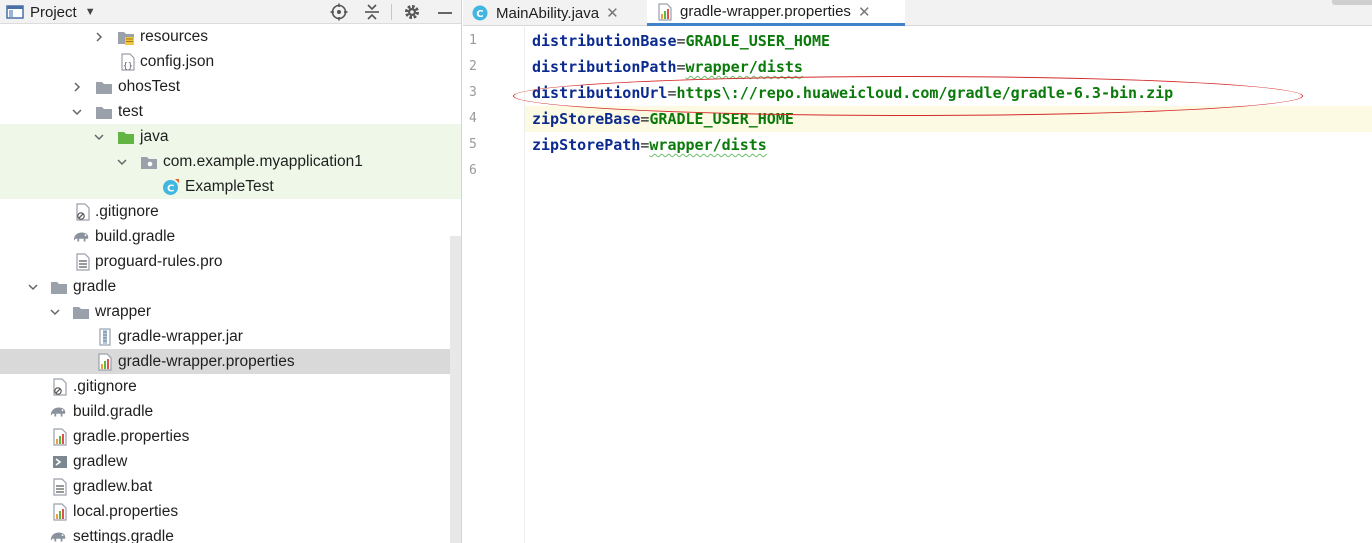 The image size is (1372, 543). Describe the element at coordinates (113, 486) in the screenshot. I see `tree-item-label: gradlew.bat` at that location.